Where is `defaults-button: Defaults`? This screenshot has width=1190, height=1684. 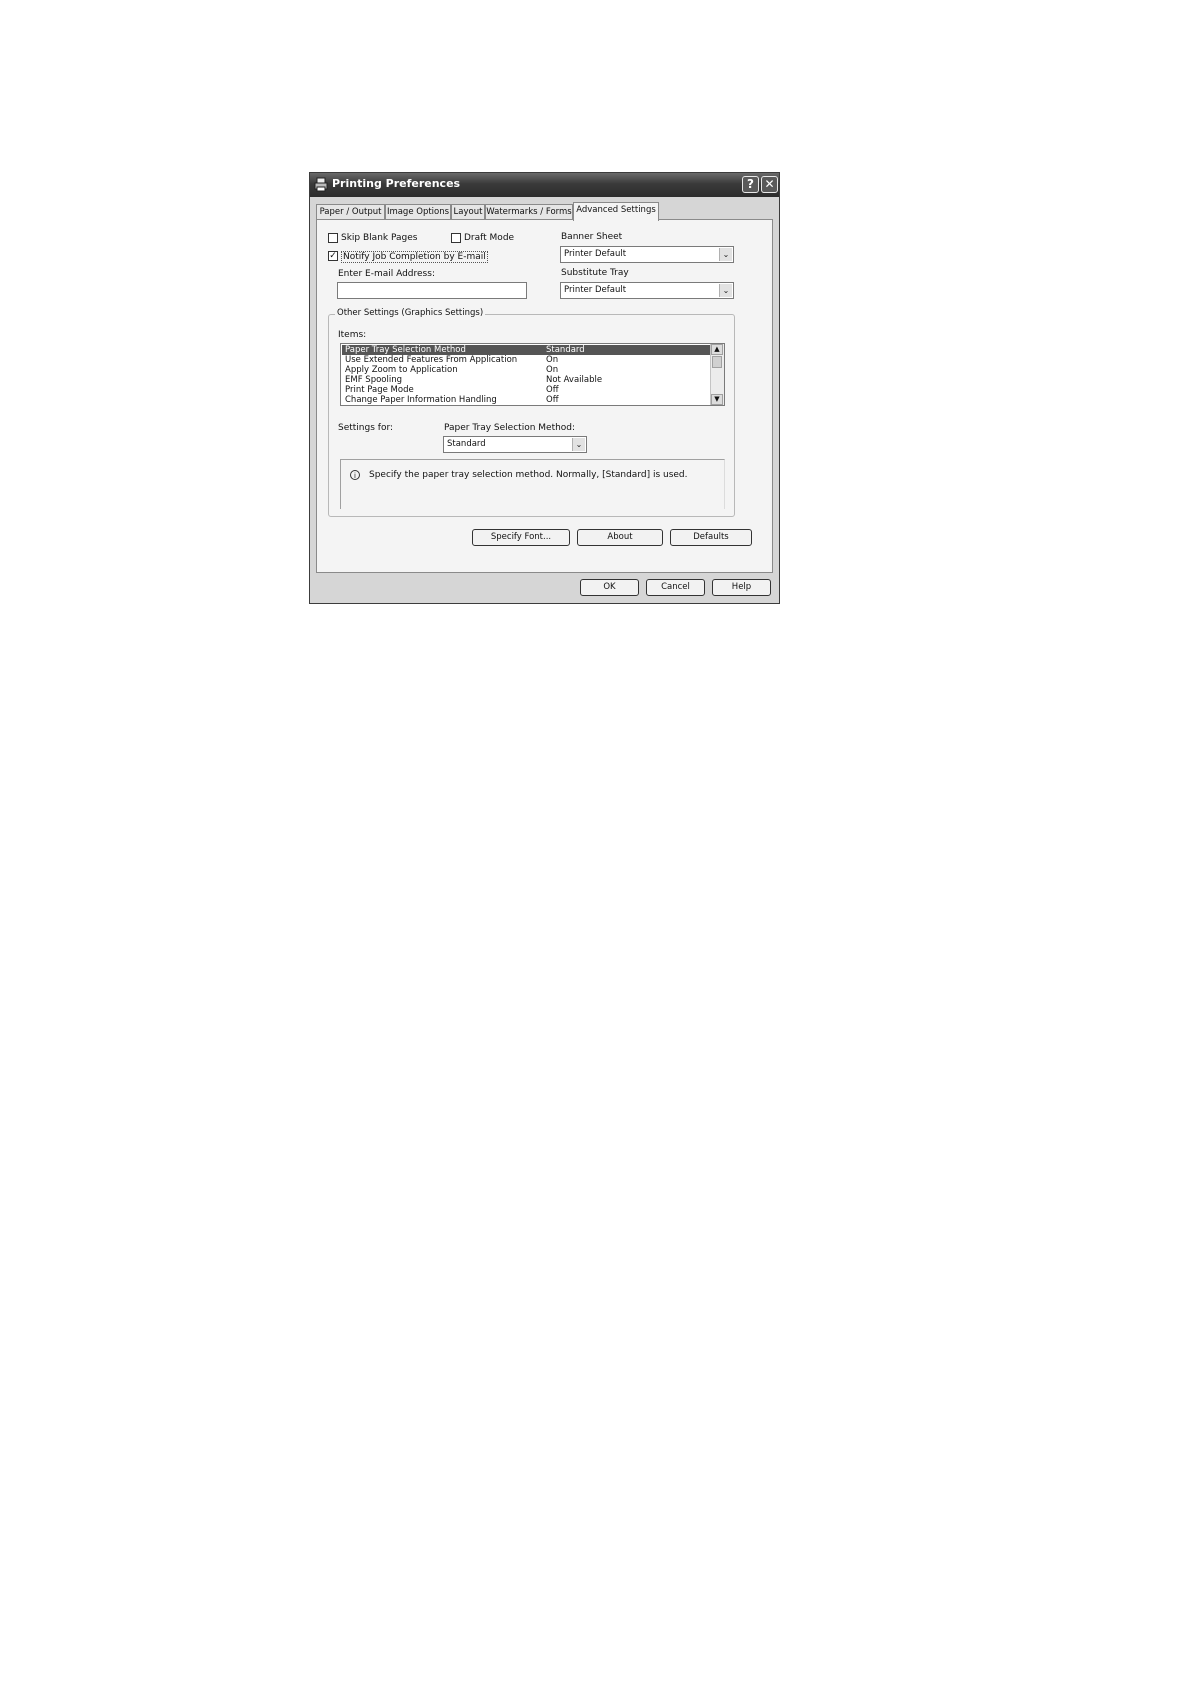 defaults-button: Defaults is located at coordinates (711, 537).